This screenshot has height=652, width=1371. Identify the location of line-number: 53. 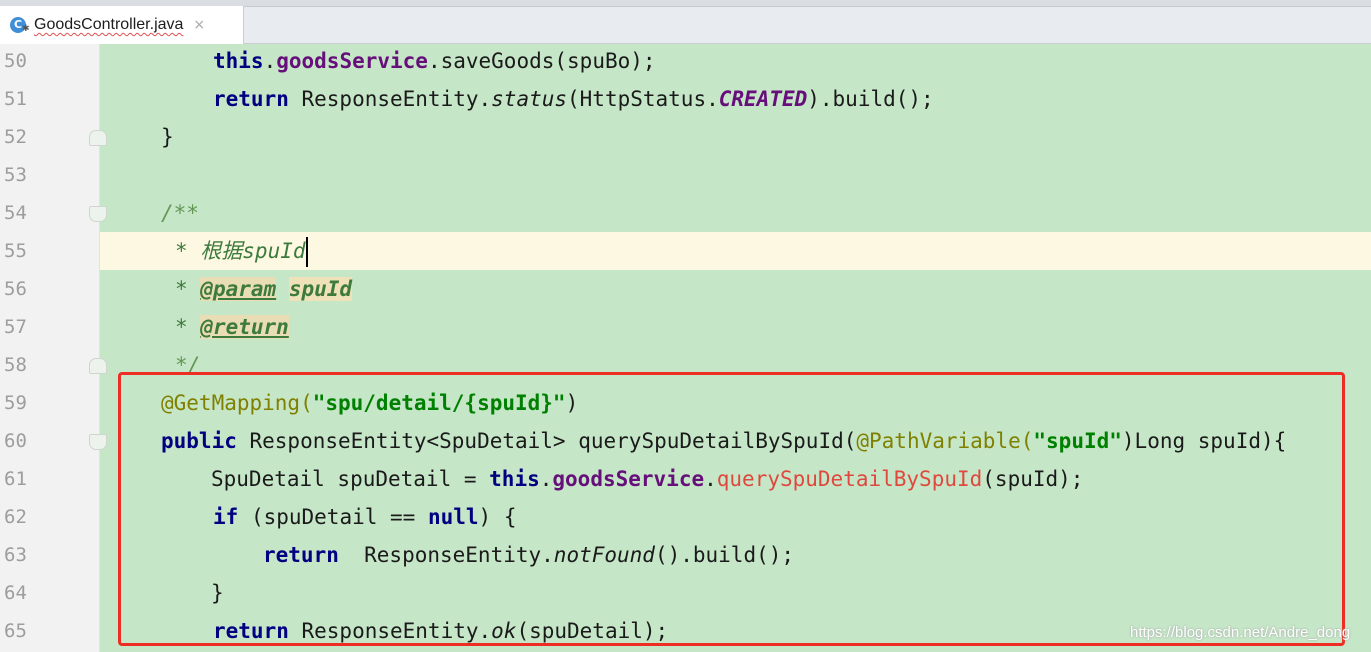
(15, 175).